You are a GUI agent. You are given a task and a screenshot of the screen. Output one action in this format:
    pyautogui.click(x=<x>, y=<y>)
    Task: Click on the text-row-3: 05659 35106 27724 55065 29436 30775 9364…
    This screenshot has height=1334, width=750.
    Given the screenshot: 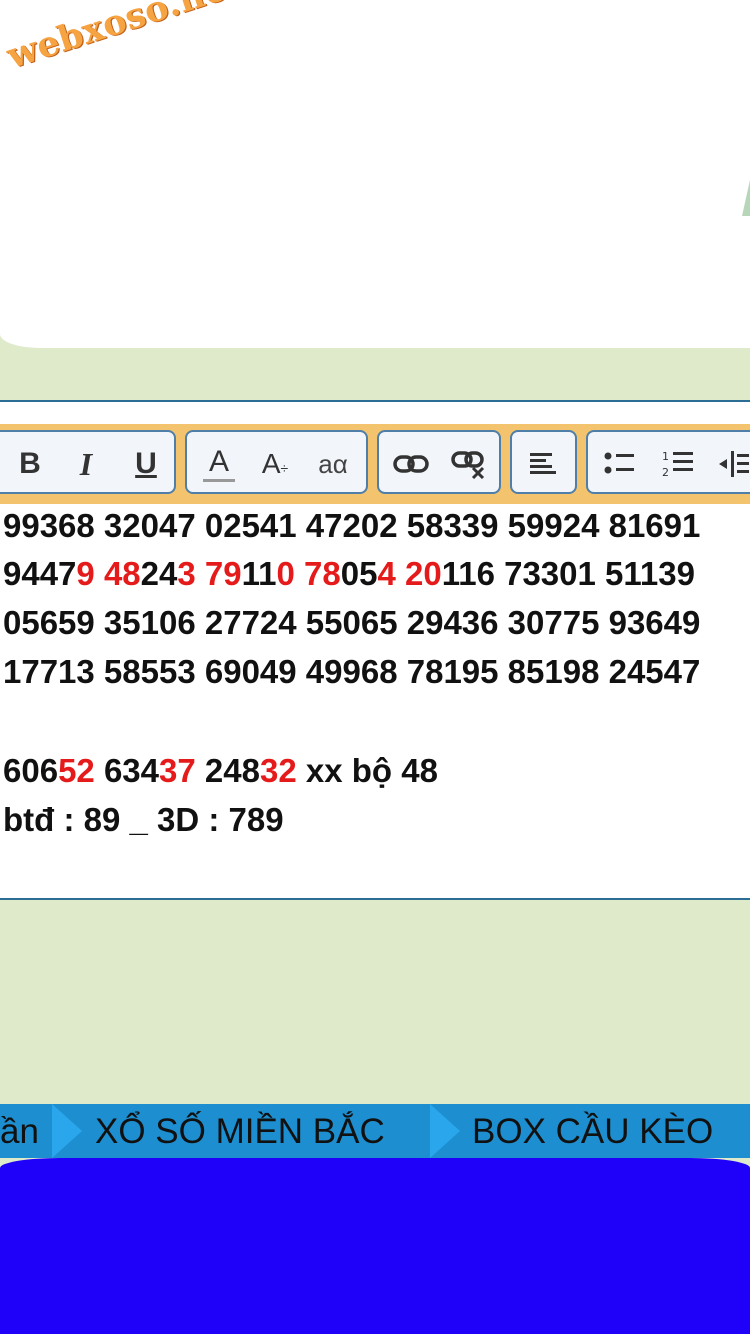 What is the action you would take?
    pyautogui.click(x=352, y=622)
    